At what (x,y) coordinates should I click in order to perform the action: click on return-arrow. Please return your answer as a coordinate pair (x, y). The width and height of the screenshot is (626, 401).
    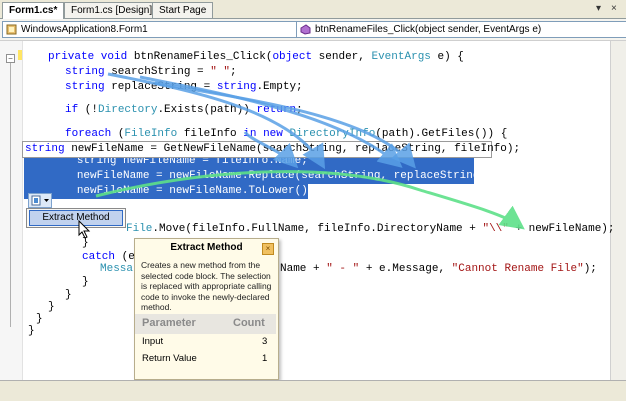
    Looking at the image, I should click on (310, 200).